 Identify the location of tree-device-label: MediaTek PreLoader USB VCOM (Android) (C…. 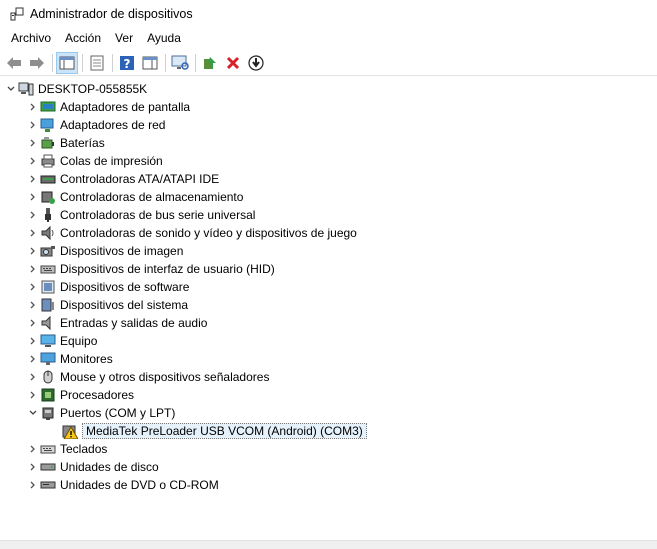
(224, 431).